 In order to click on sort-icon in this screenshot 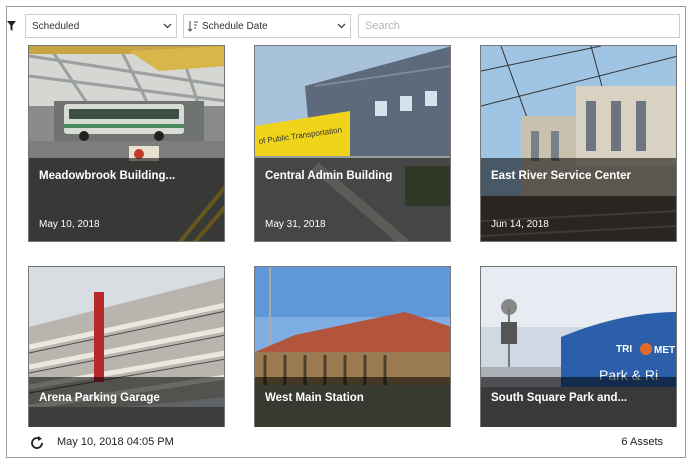, I will do `click(193, 26)`.